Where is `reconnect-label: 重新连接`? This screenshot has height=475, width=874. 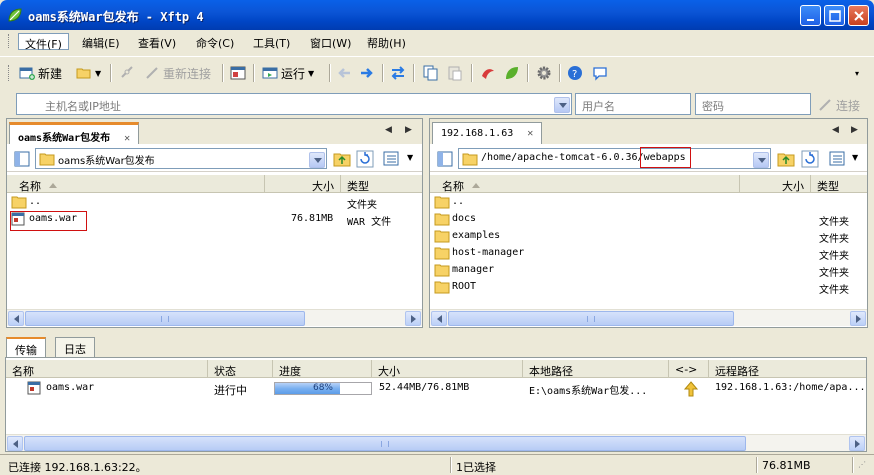 reconnect-label: 重新连接 is located at coordinates (187, 73).